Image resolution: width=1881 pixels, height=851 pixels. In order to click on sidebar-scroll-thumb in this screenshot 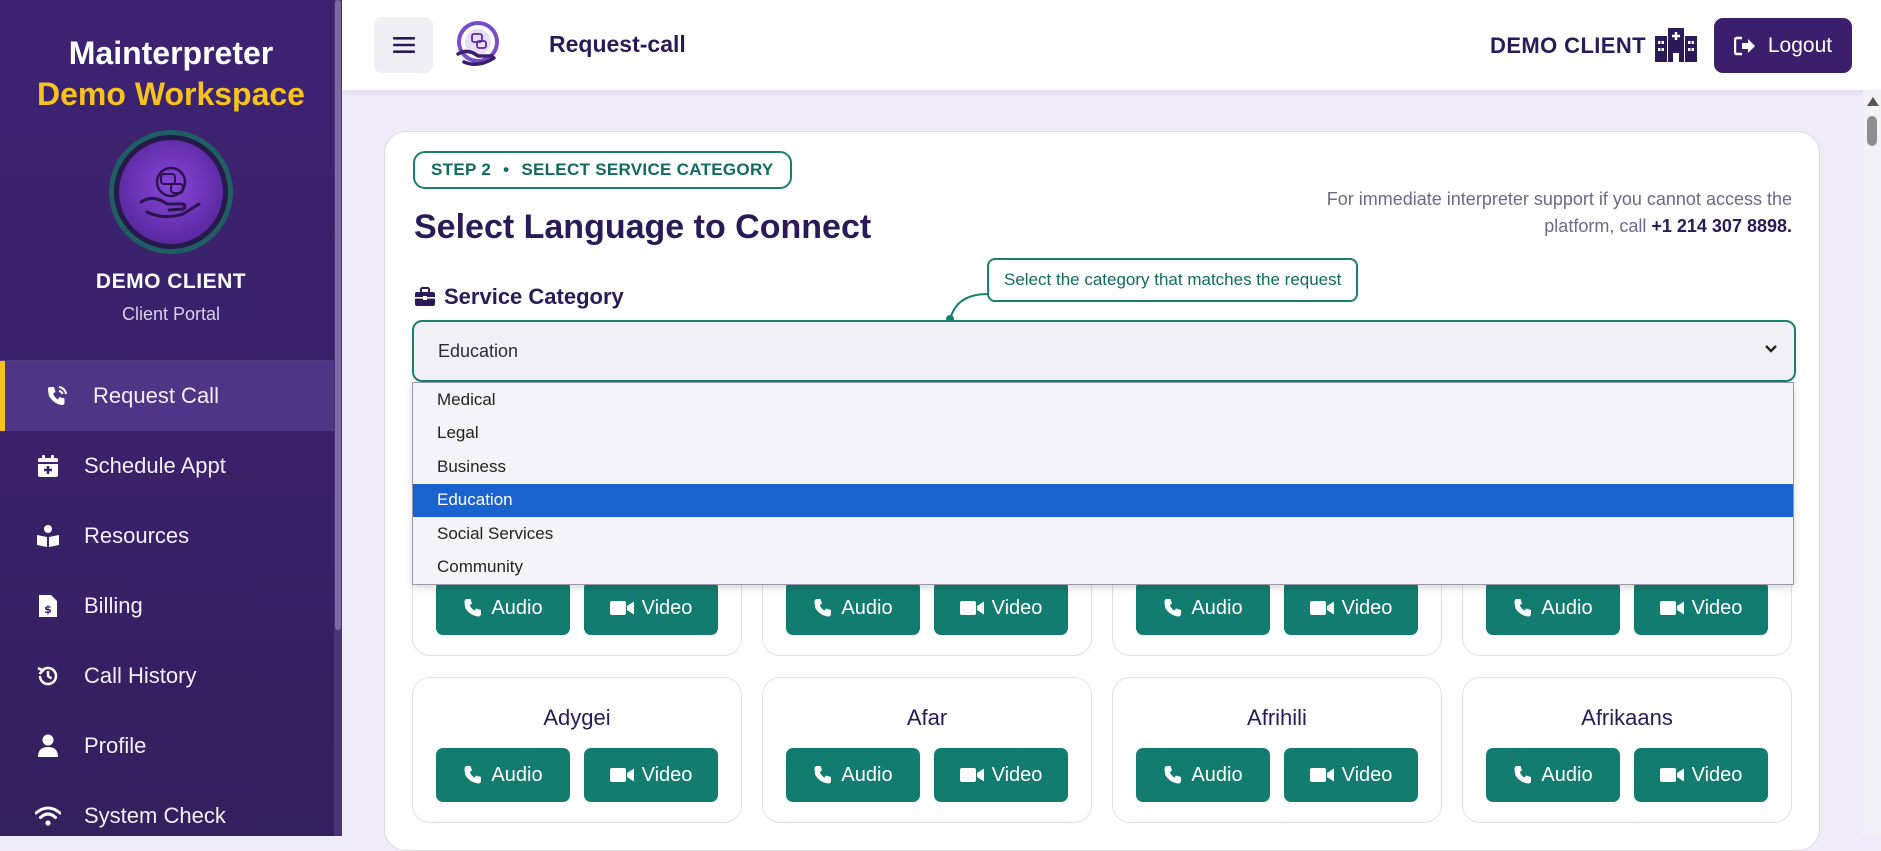, I will do `click(338, 315)`.